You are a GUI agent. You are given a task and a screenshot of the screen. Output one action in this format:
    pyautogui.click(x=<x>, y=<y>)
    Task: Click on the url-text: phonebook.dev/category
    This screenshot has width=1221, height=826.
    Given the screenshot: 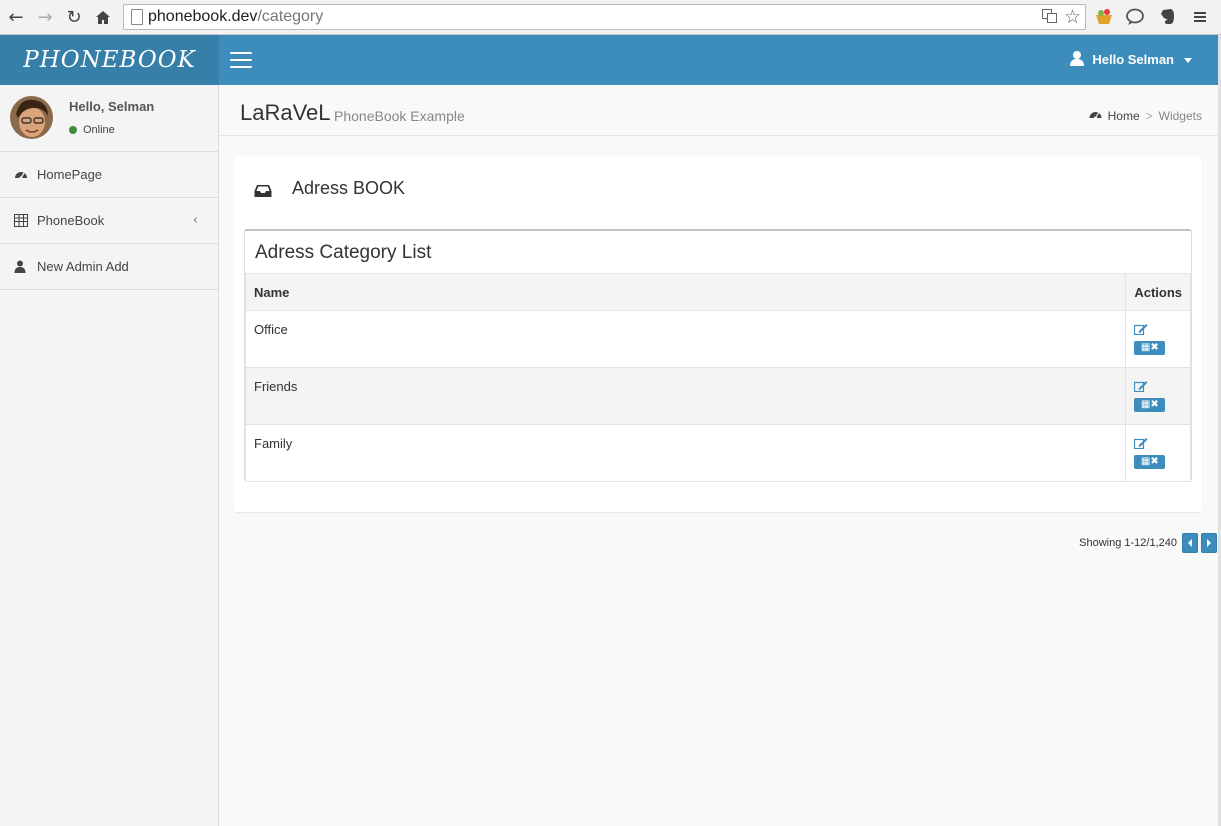 What is the action you would take?
    pyautogui.click(x=236, y=16)
    